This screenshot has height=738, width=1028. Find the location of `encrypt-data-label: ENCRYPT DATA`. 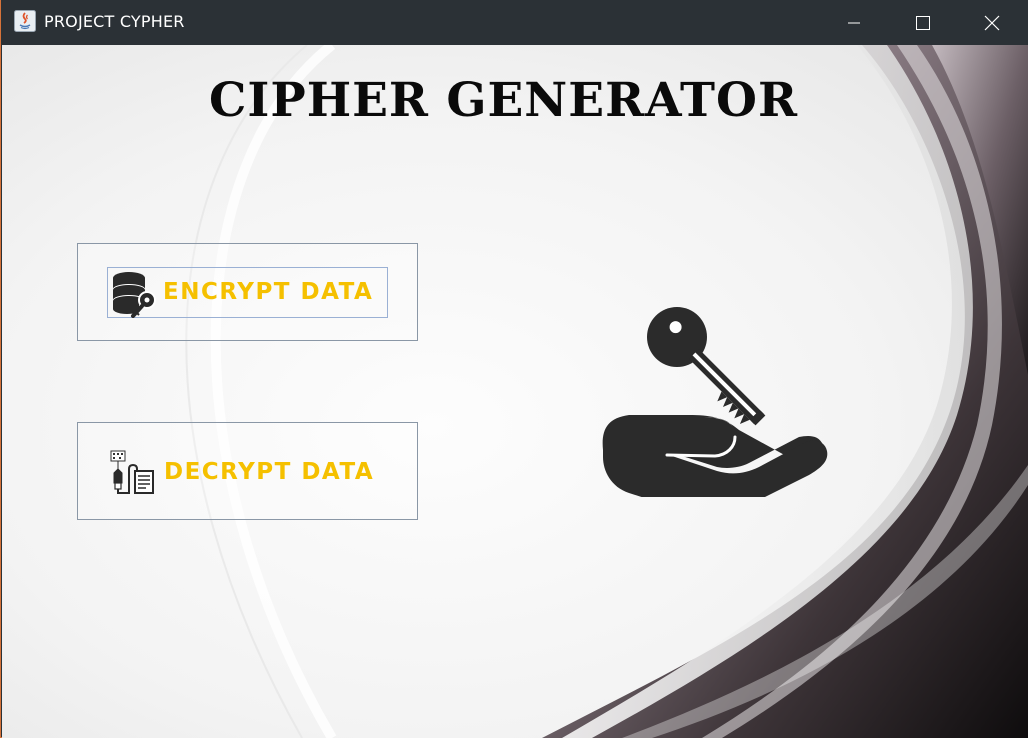

encrypt-data-label: ENCRYPT DATA is located at coordinates (268, 292).